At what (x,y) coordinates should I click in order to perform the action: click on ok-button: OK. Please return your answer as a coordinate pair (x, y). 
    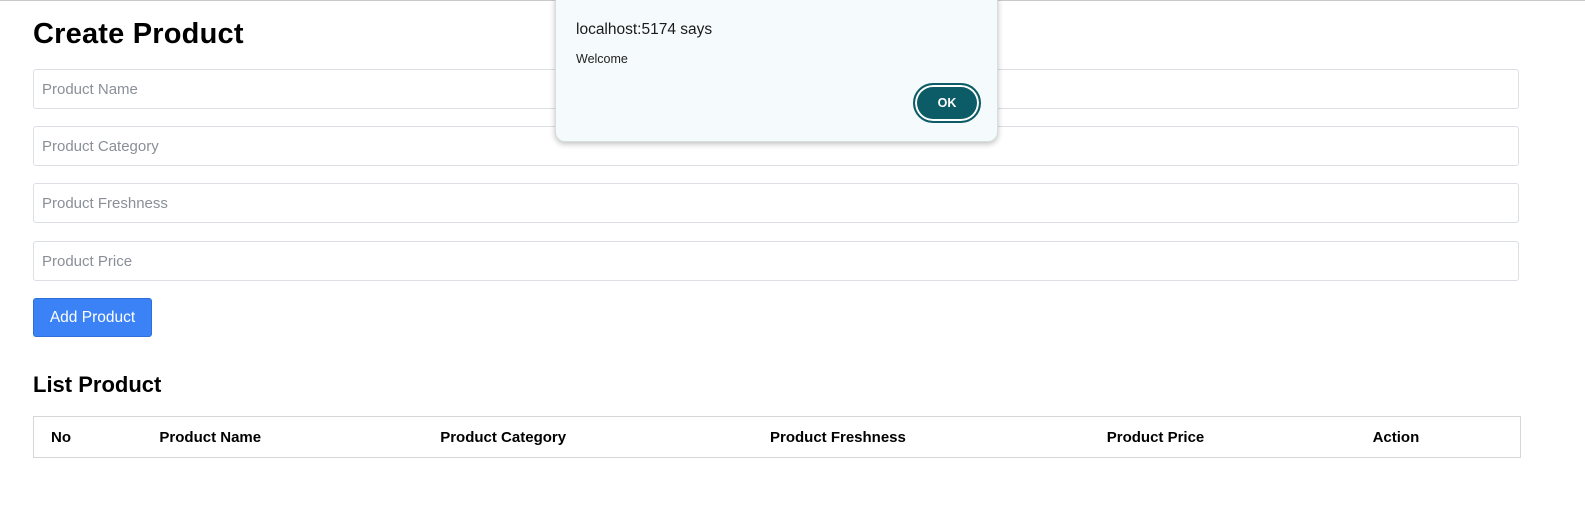
    Looking at the image, I should click on (947, 103).